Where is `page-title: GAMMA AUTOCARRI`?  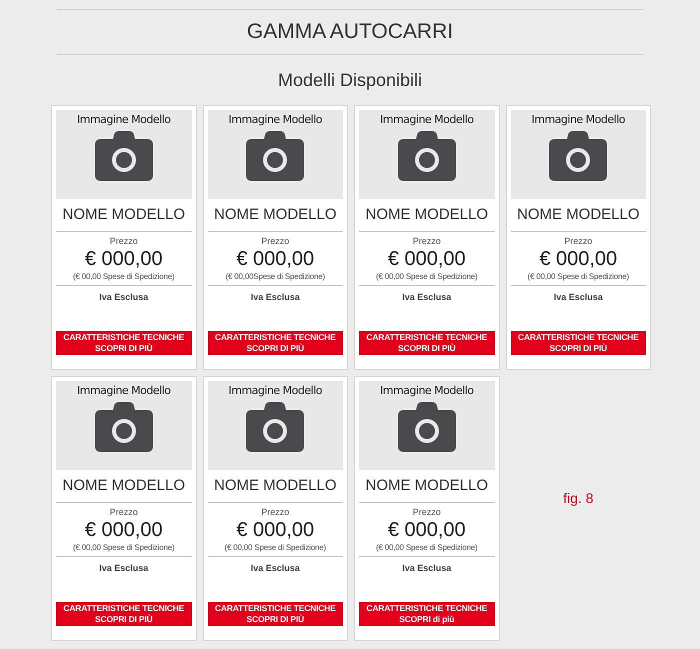
page-title: GAMMA AUTOCARRI is located at coordinates (350, 32).